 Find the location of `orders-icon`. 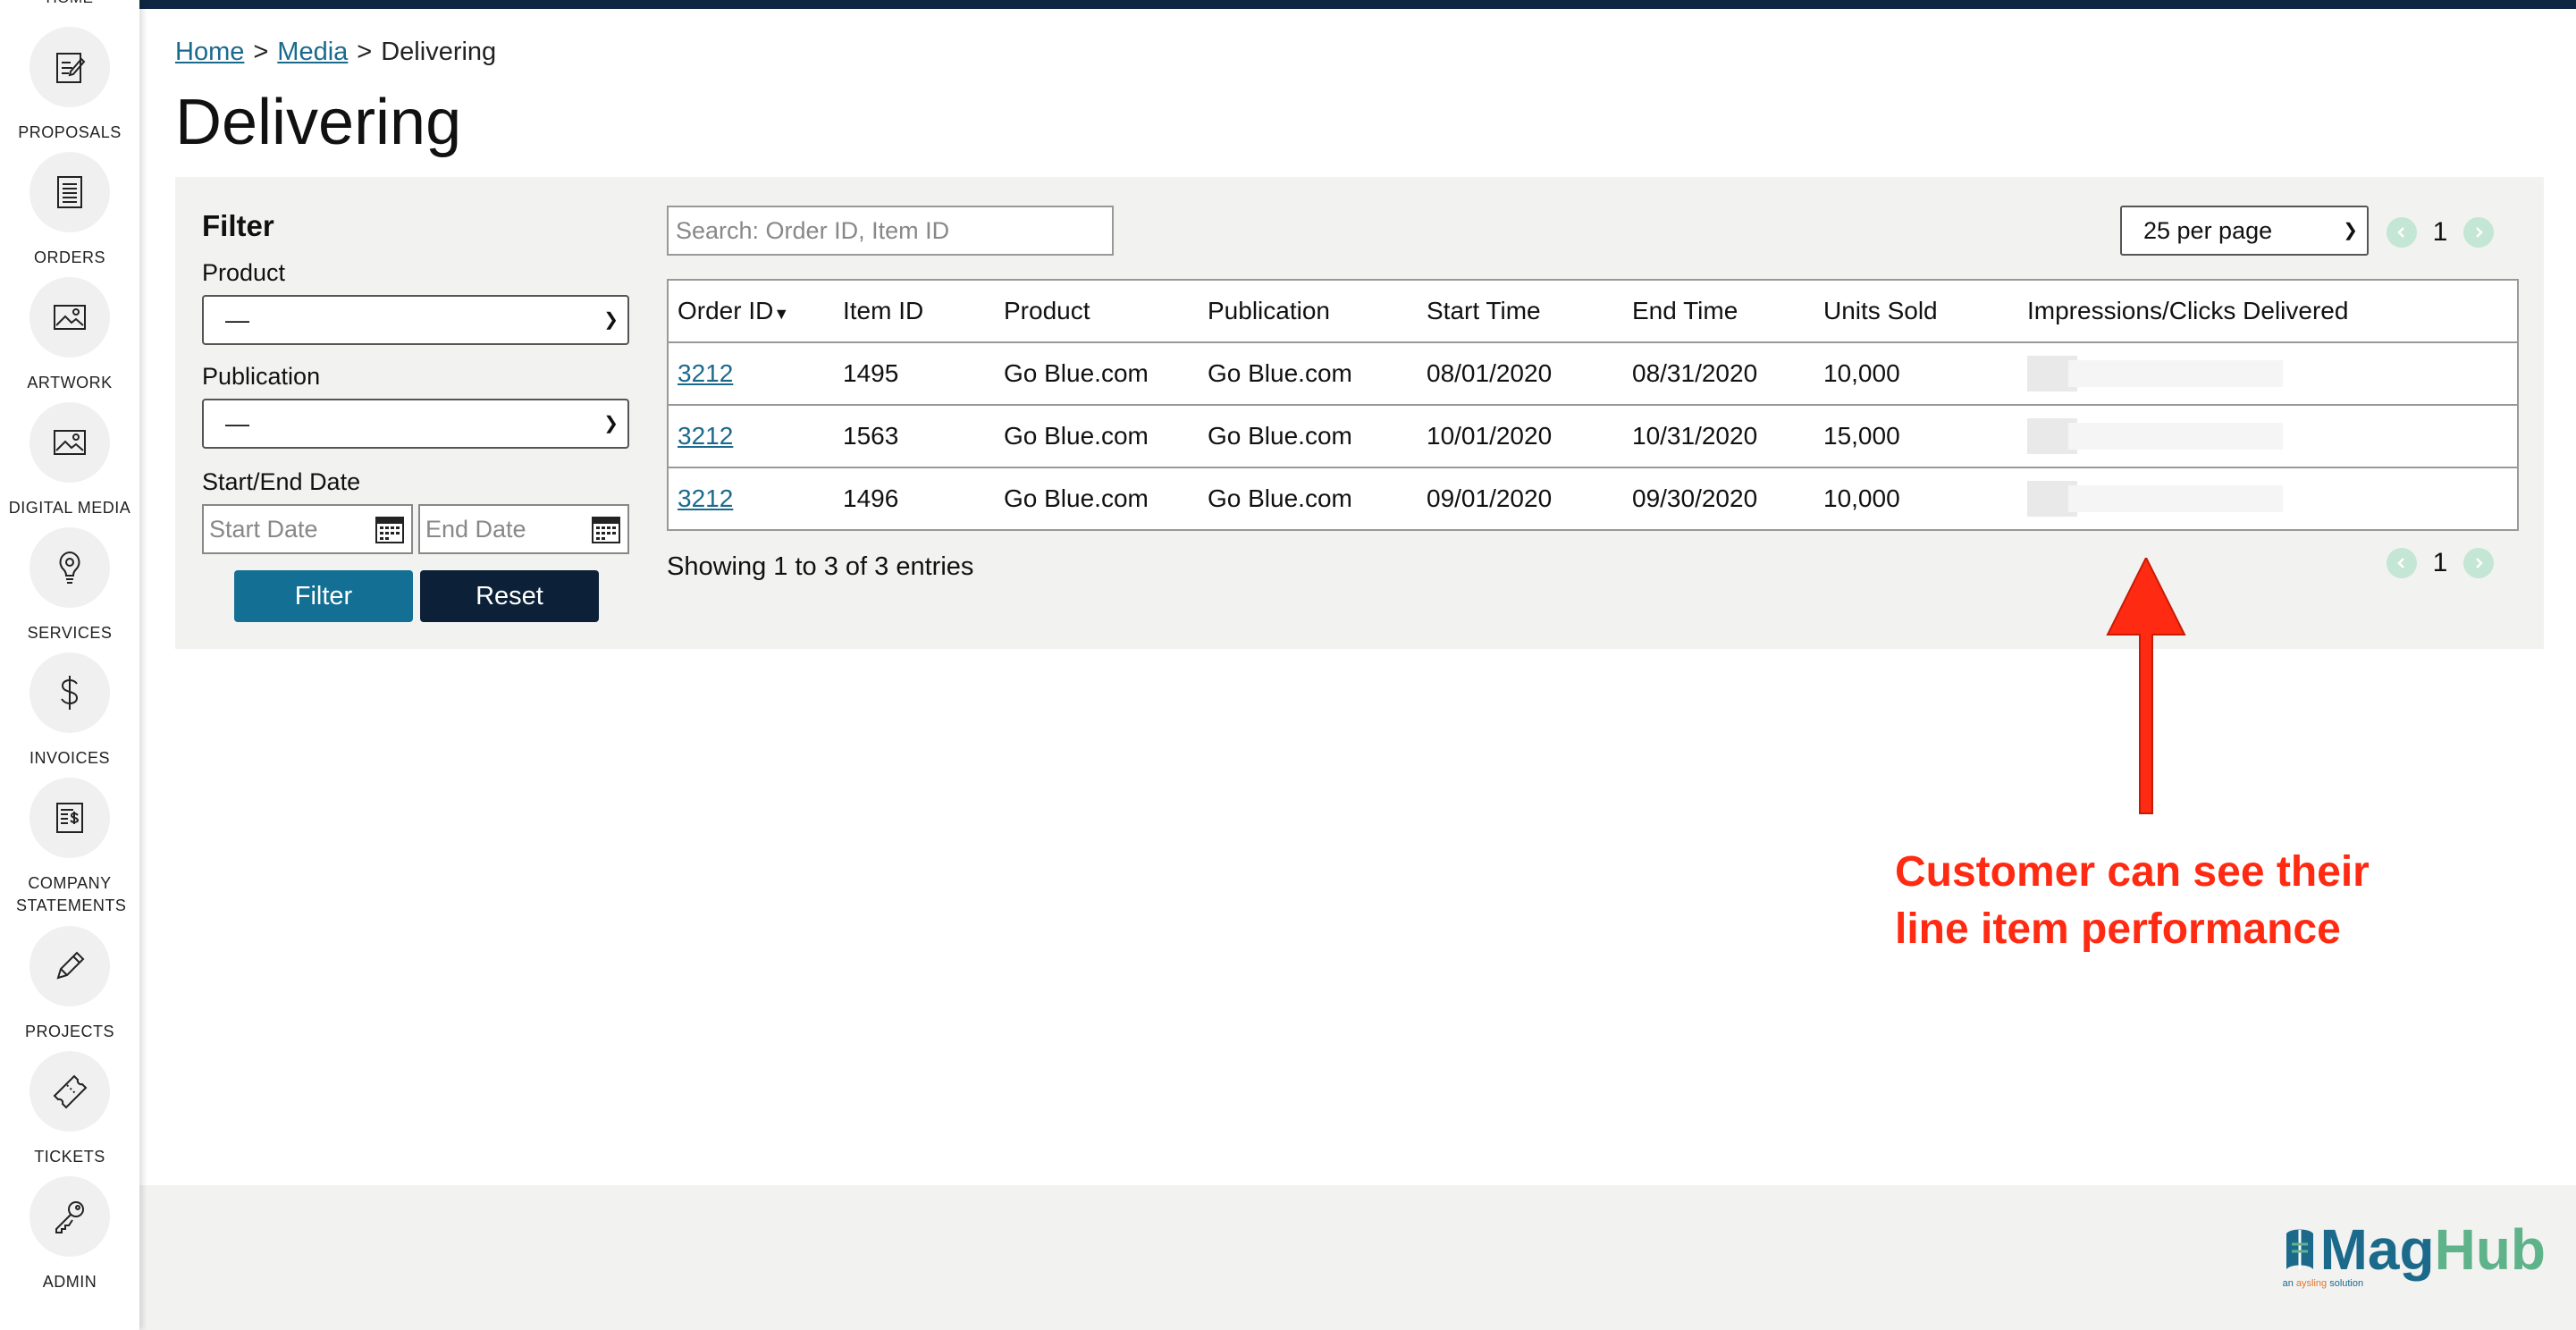

orders-icon is located at coordinates (70, 192).